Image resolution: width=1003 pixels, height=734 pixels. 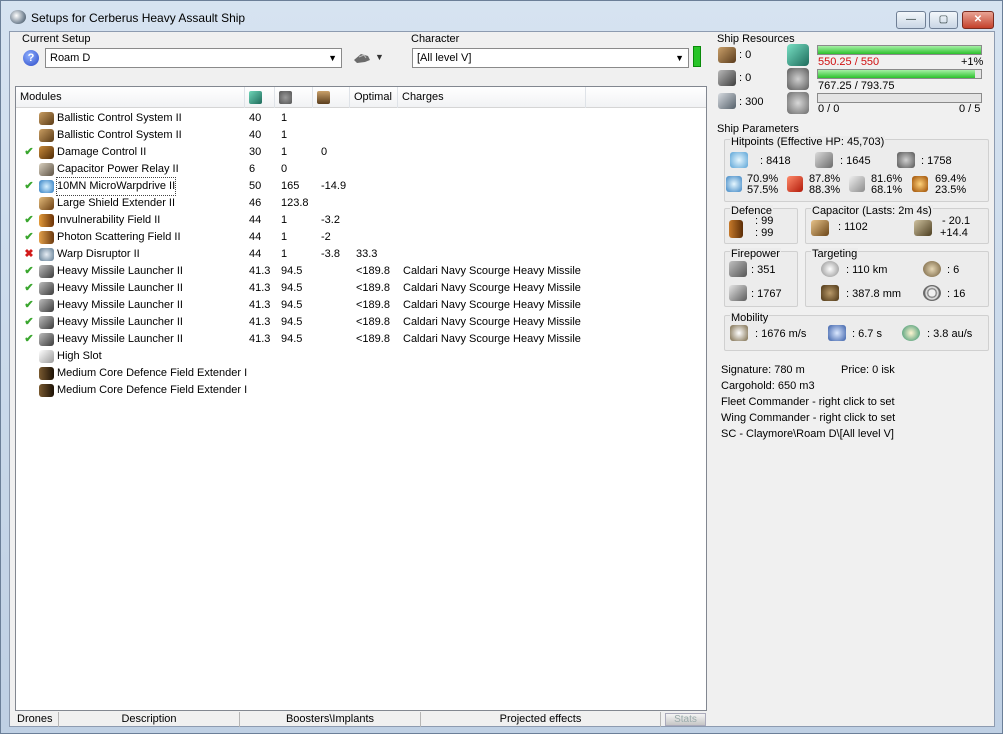 I want to click on stats-button: Stats, so click(x=685, y=719).